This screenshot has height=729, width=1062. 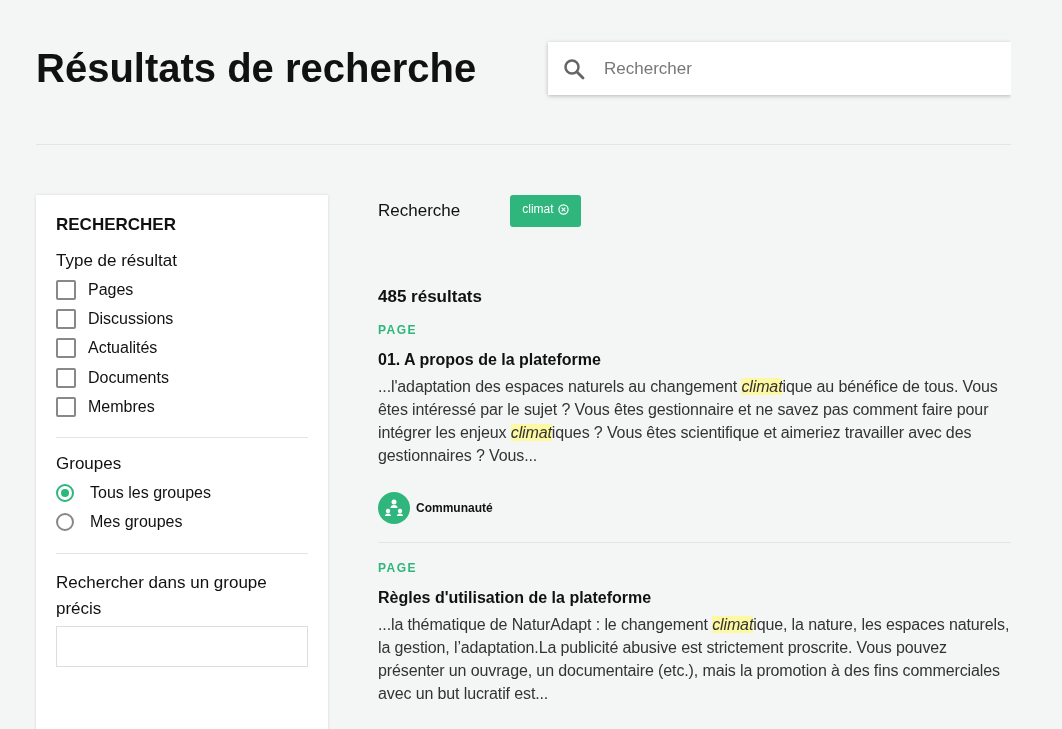 What do you see at coordinates (419, 211) in the screenshot?
I see `query-label: Recherche` at bounding box center [419, 211].